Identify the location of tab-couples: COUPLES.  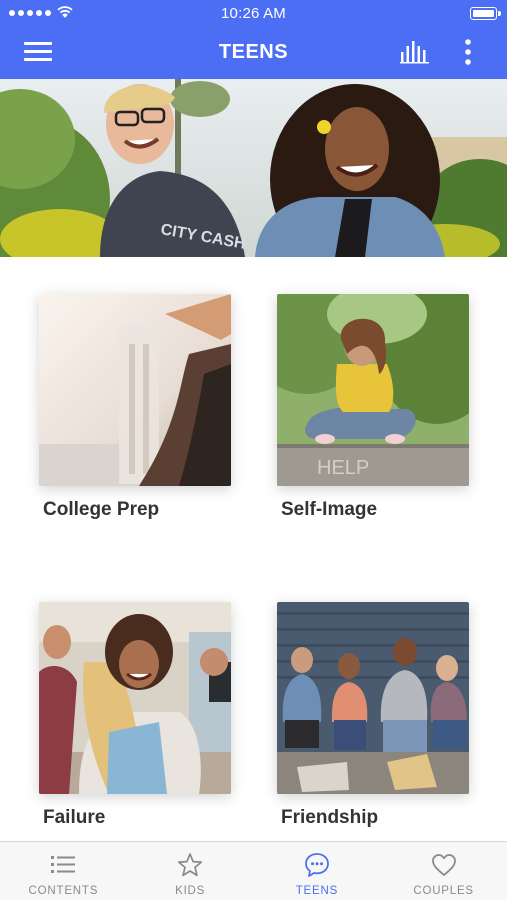
(443, 871).